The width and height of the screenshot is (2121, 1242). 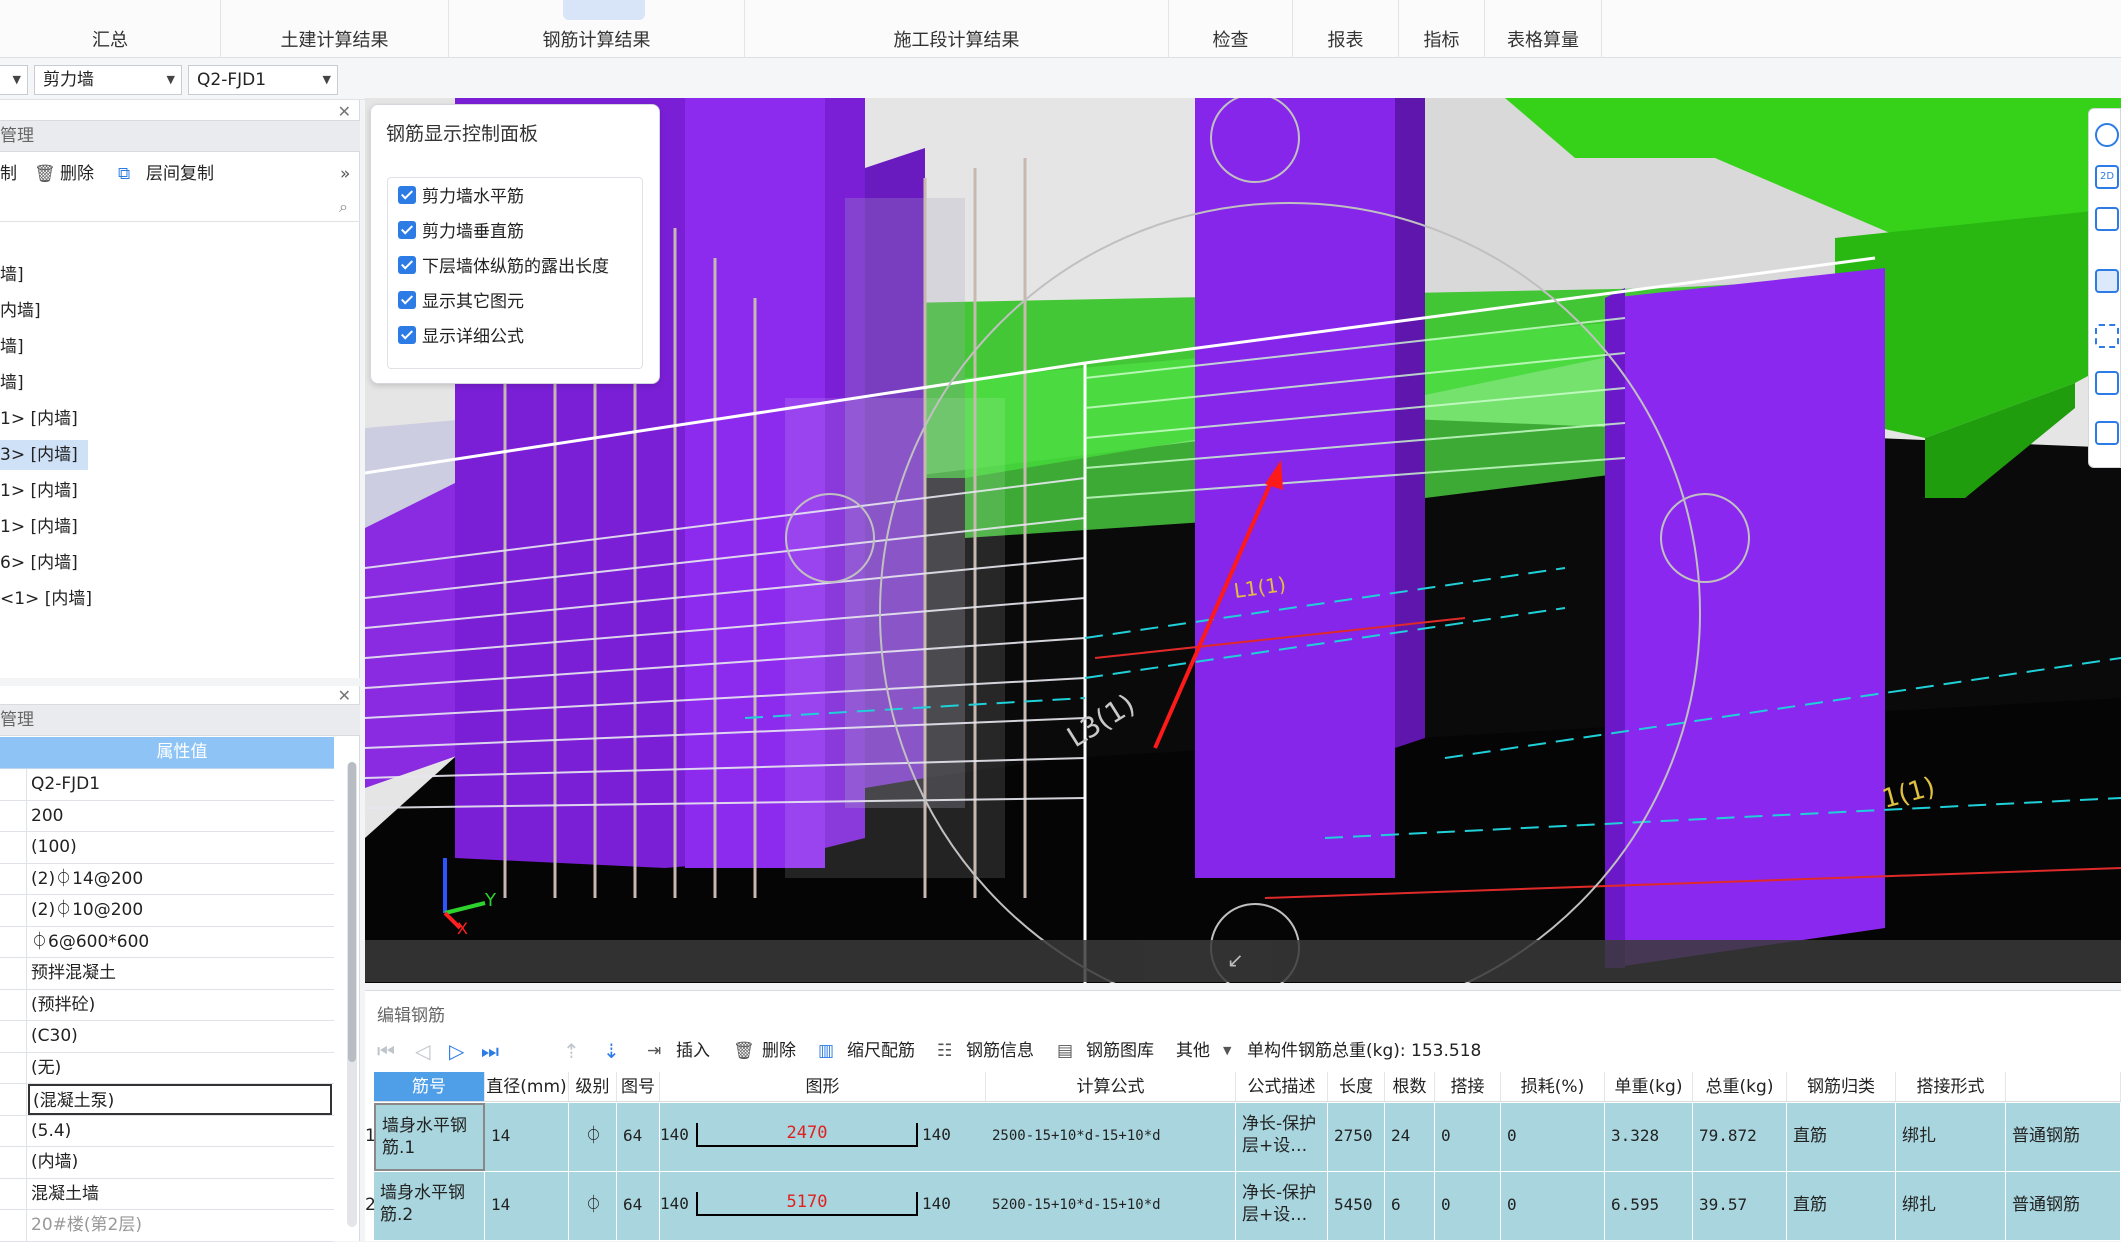 I want to click on rebar-name-cell: 墙身水平钢筋.2, so click(x=429, y=1206).